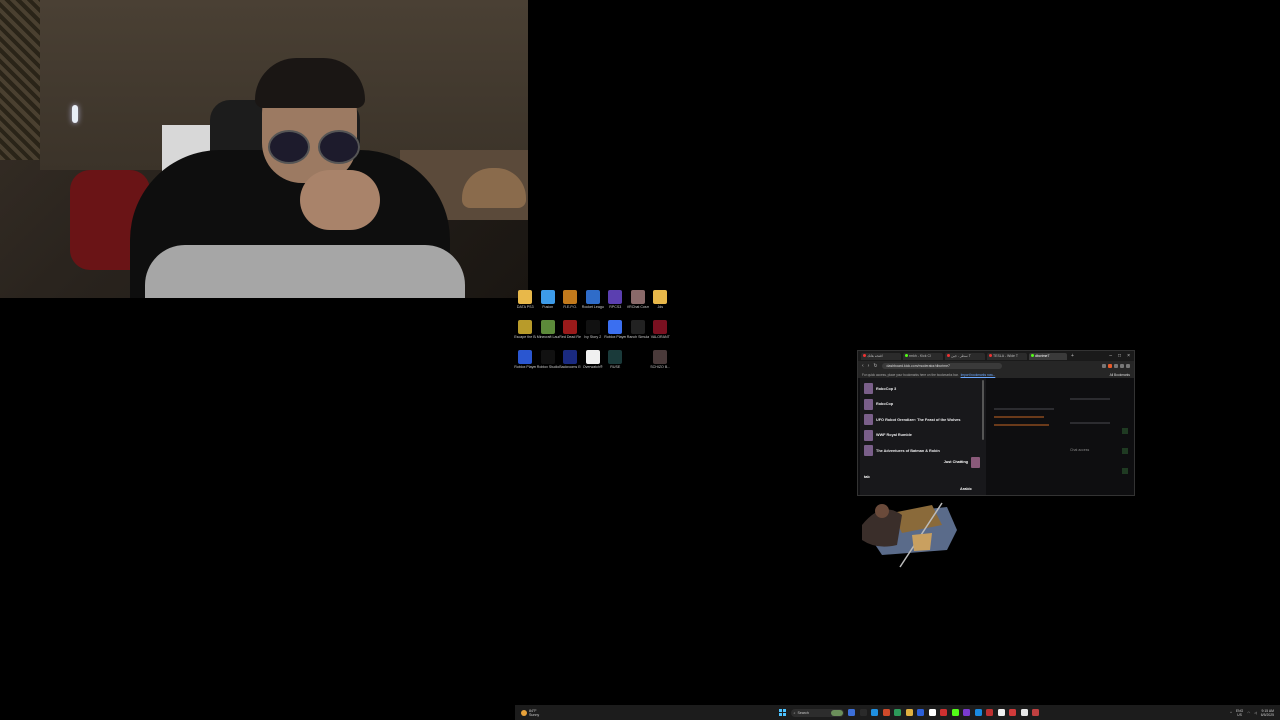  What do you see at coordinates (593, 335) in the screenshot?
I see `desktop-icon: Ivy Story 2` at bounding box center [593, 335].